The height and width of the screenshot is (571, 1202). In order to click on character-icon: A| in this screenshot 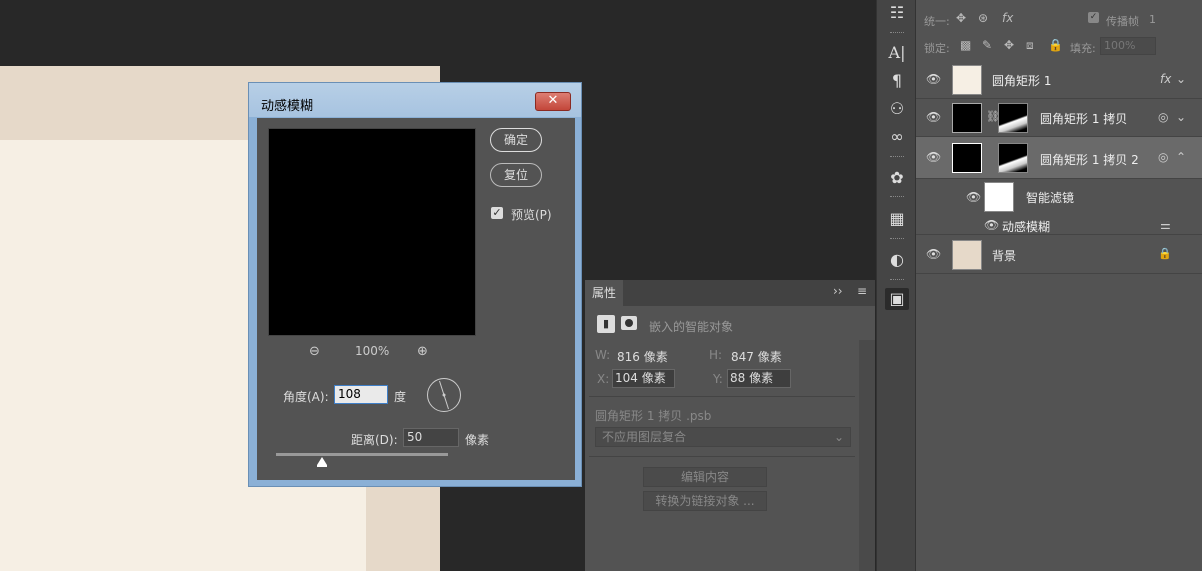, I will do `click(897, 53)`.